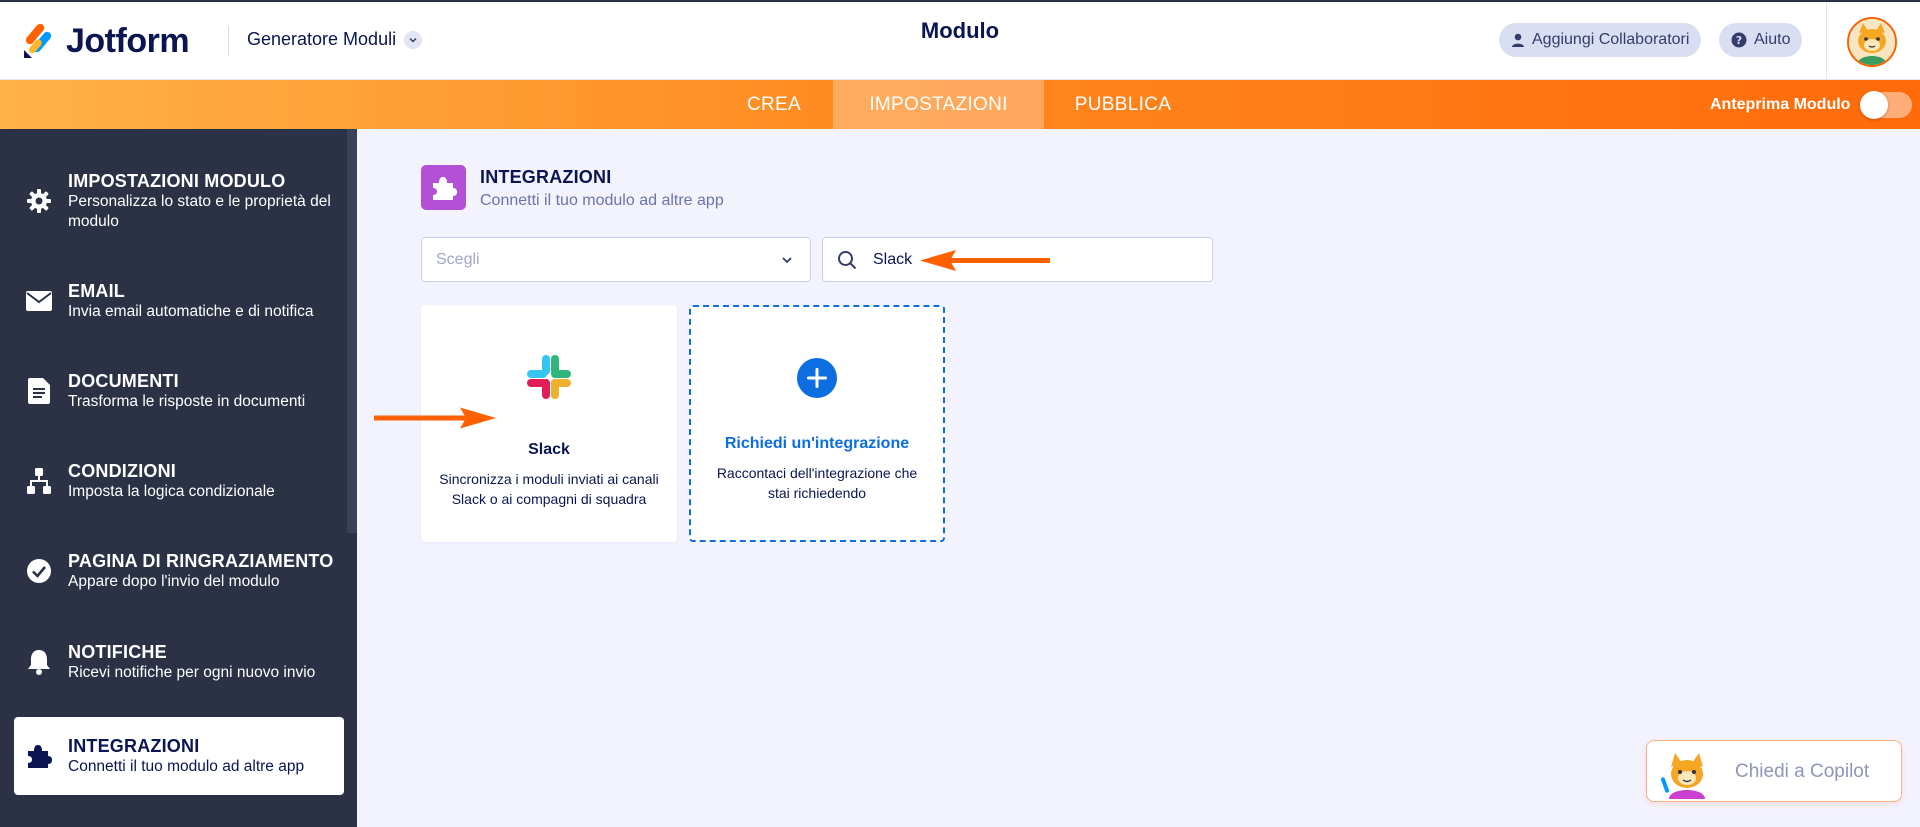 The height and width of the screenshot is (827, 1920). Describe the element at coordinates (39, 201) in the screenshot. I see `gear-icon` at that location.